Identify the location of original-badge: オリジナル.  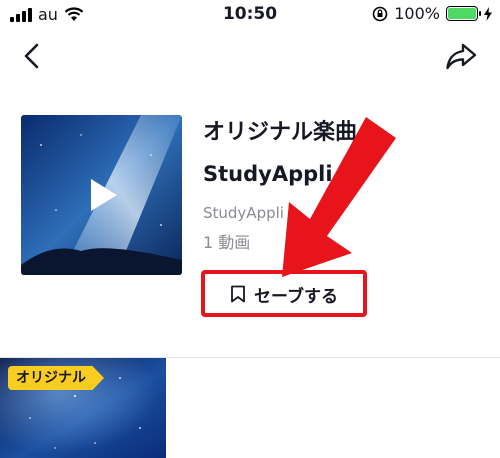
(56, 378).